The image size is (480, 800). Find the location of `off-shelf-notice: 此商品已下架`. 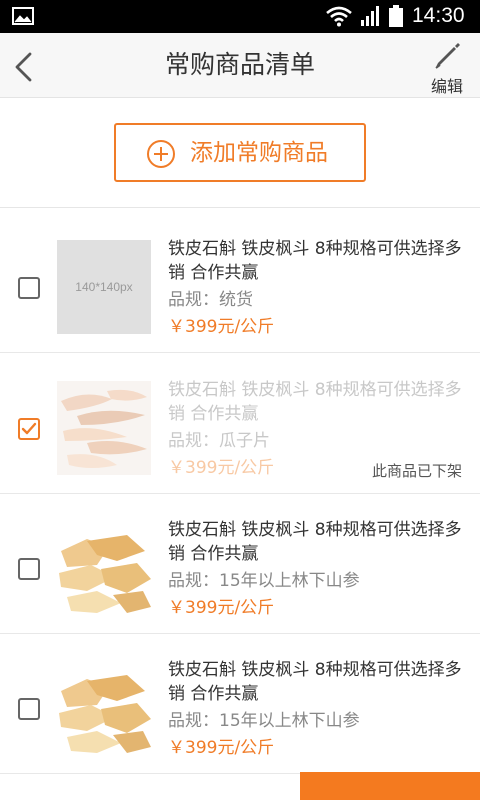

off-shelf-notice: 此商品已下架 is located at coordinates (416, 471).